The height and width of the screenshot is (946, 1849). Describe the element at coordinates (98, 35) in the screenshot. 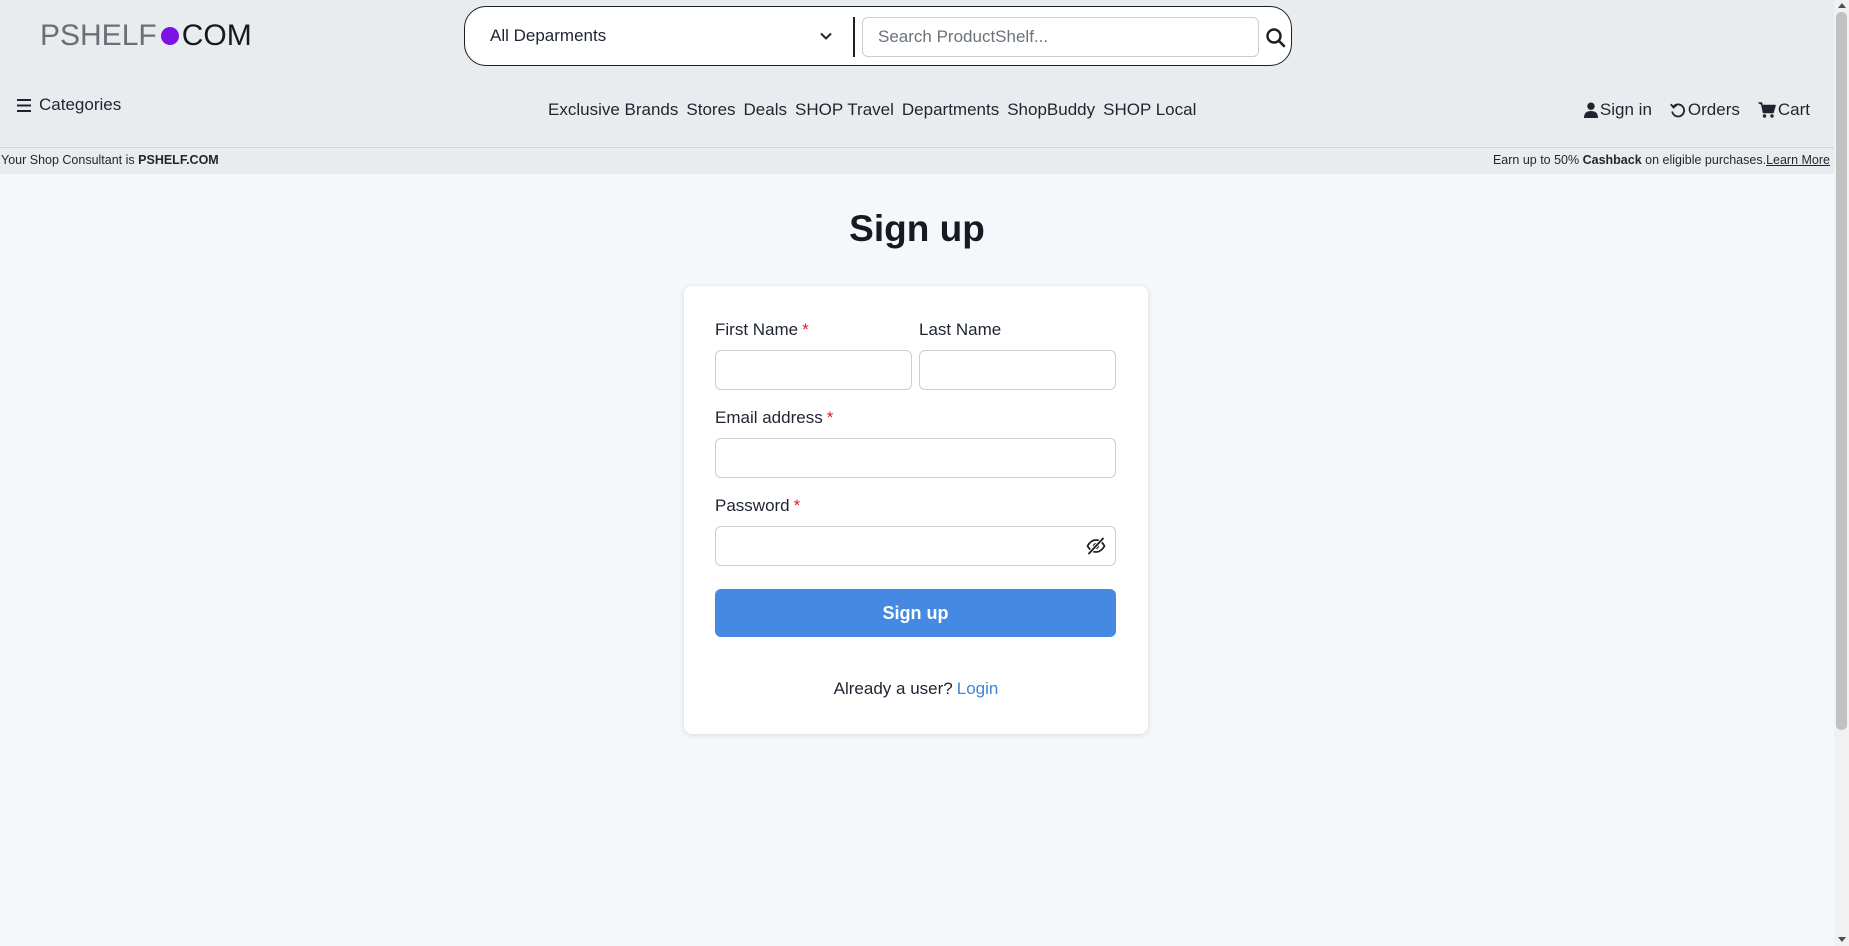

I see `logo-text-left: PSHELF` at that location.